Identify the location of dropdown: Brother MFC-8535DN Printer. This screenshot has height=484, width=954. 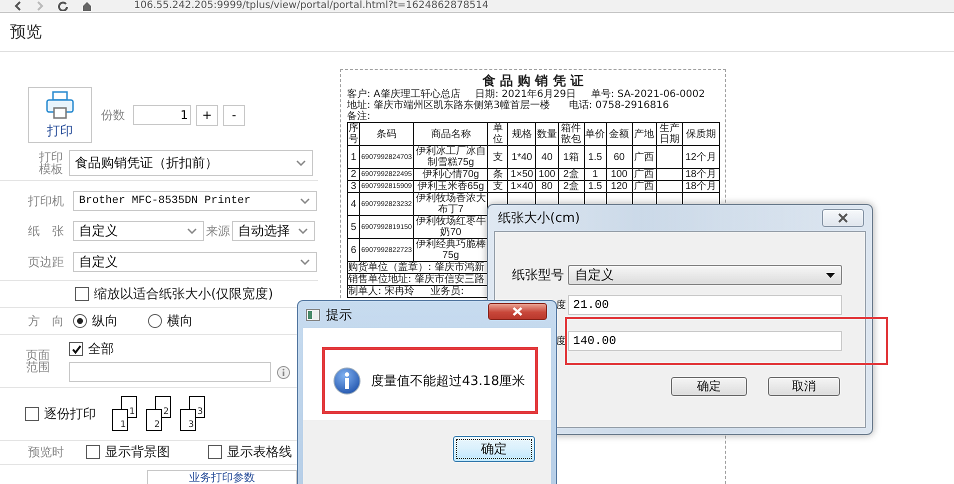
(195, 201).